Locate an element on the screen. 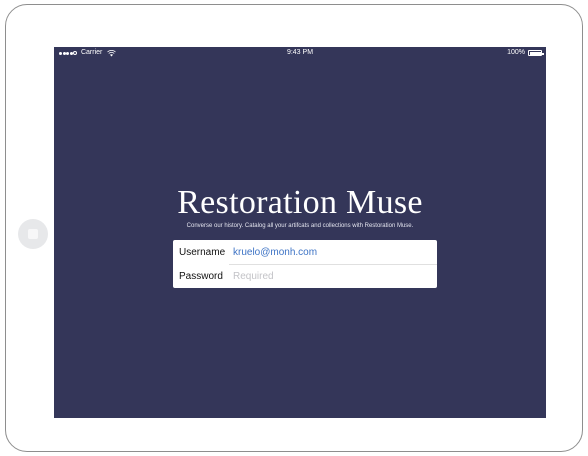 The width and height of the screenshot is (588, 456). username-input is located at coordinates (328, 252).